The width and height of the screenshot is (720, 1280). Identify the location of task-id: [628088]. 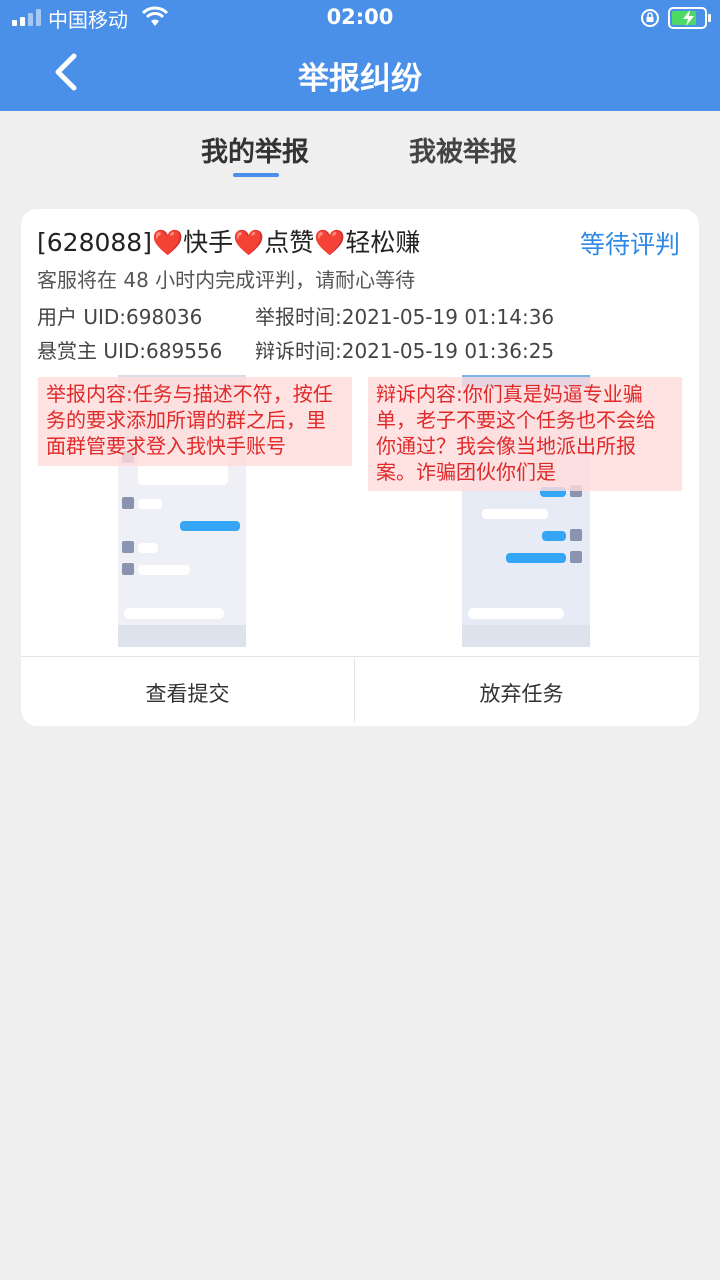
(94, 242).